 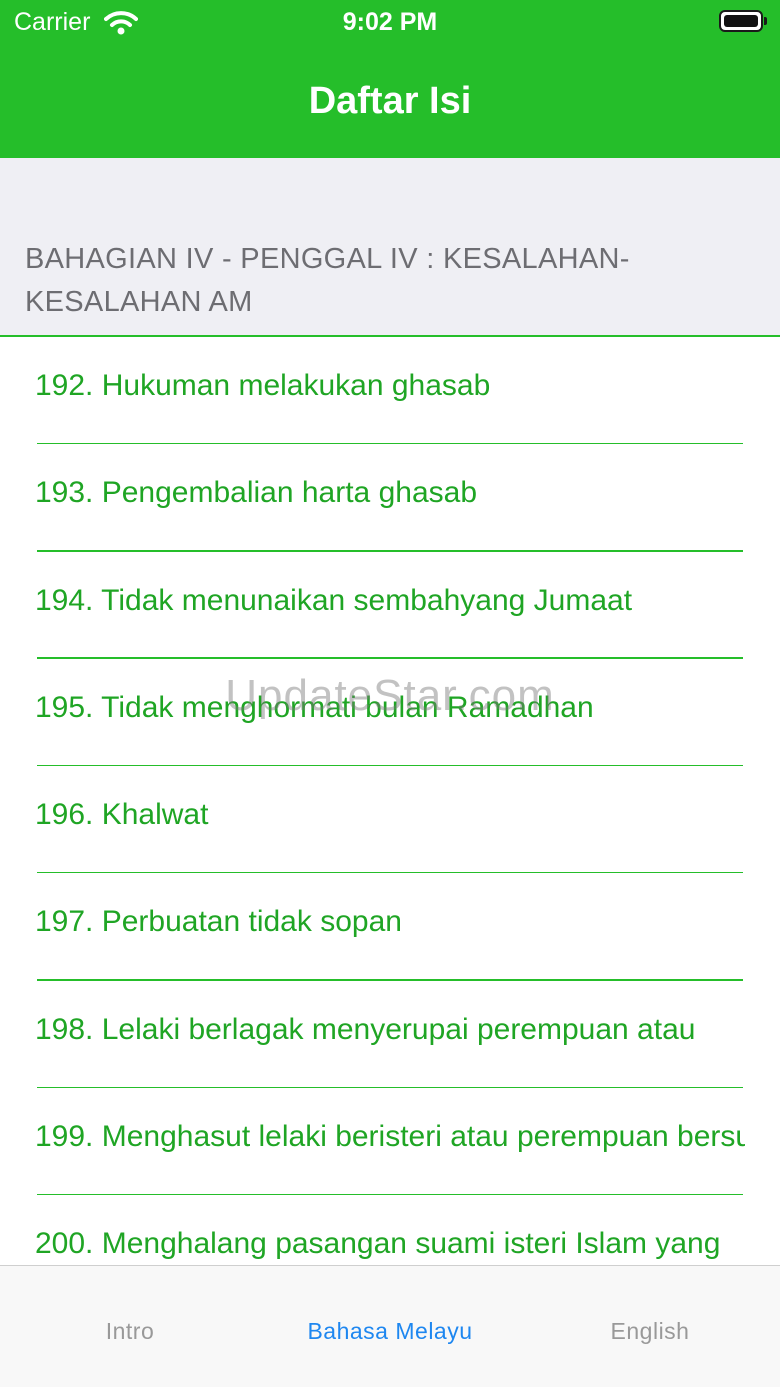 What do you see at coordinates (334, 600) in the screenshot?
I see `list-item-label: 194. Tidak menunaikan sembahyang Jumaat` at bounding box center [334, 600].